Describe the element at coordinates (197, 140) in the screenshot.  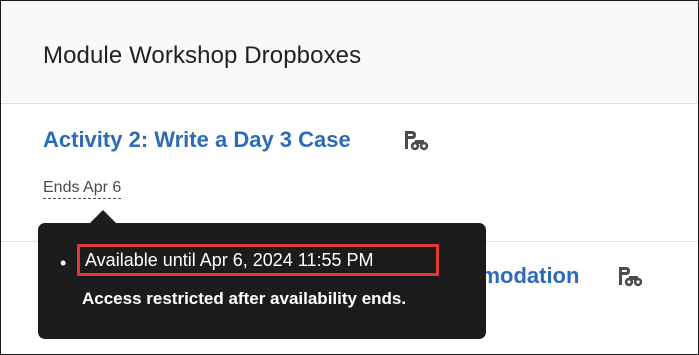
I see `activity-2-link: Activity 2: Write a Day 3 Case` at that location.